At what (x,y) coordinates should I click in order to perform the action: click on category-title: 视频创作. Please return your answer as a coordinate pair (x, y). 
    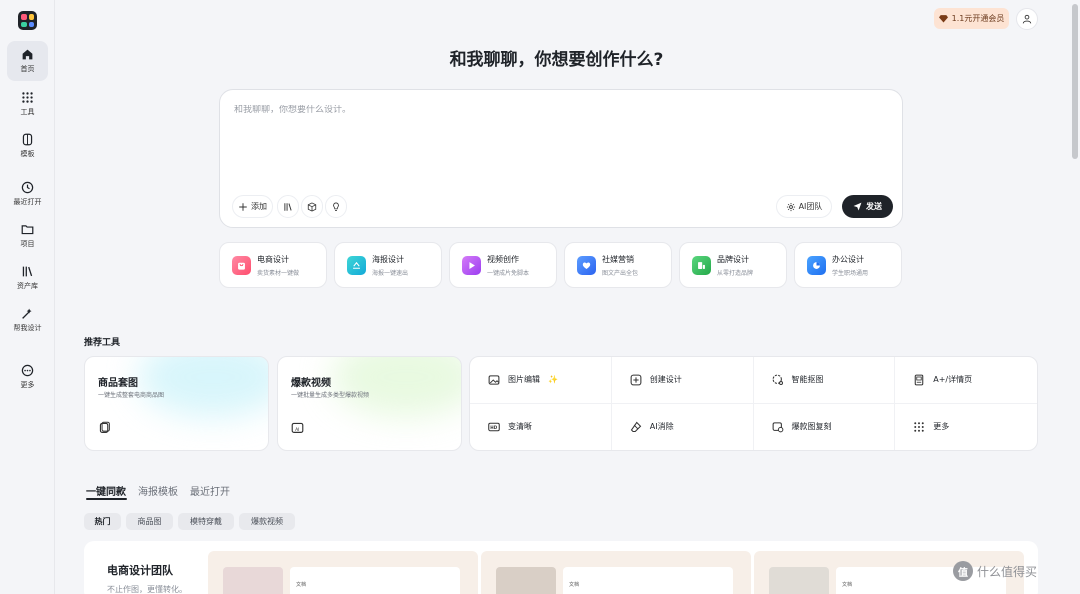
    Looking at the image, I should click on (503, 259).